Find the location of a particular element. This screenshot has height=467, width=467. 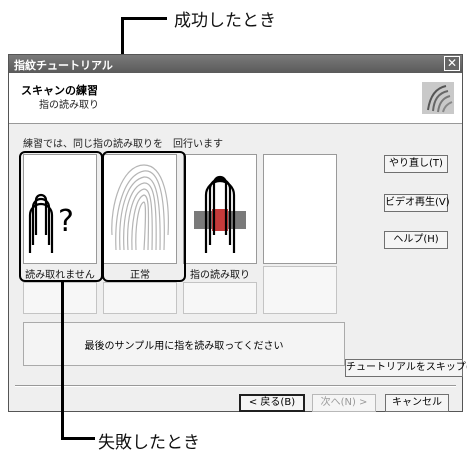

help-button: ヘルプ(H) is located at coordinates (416, 240).